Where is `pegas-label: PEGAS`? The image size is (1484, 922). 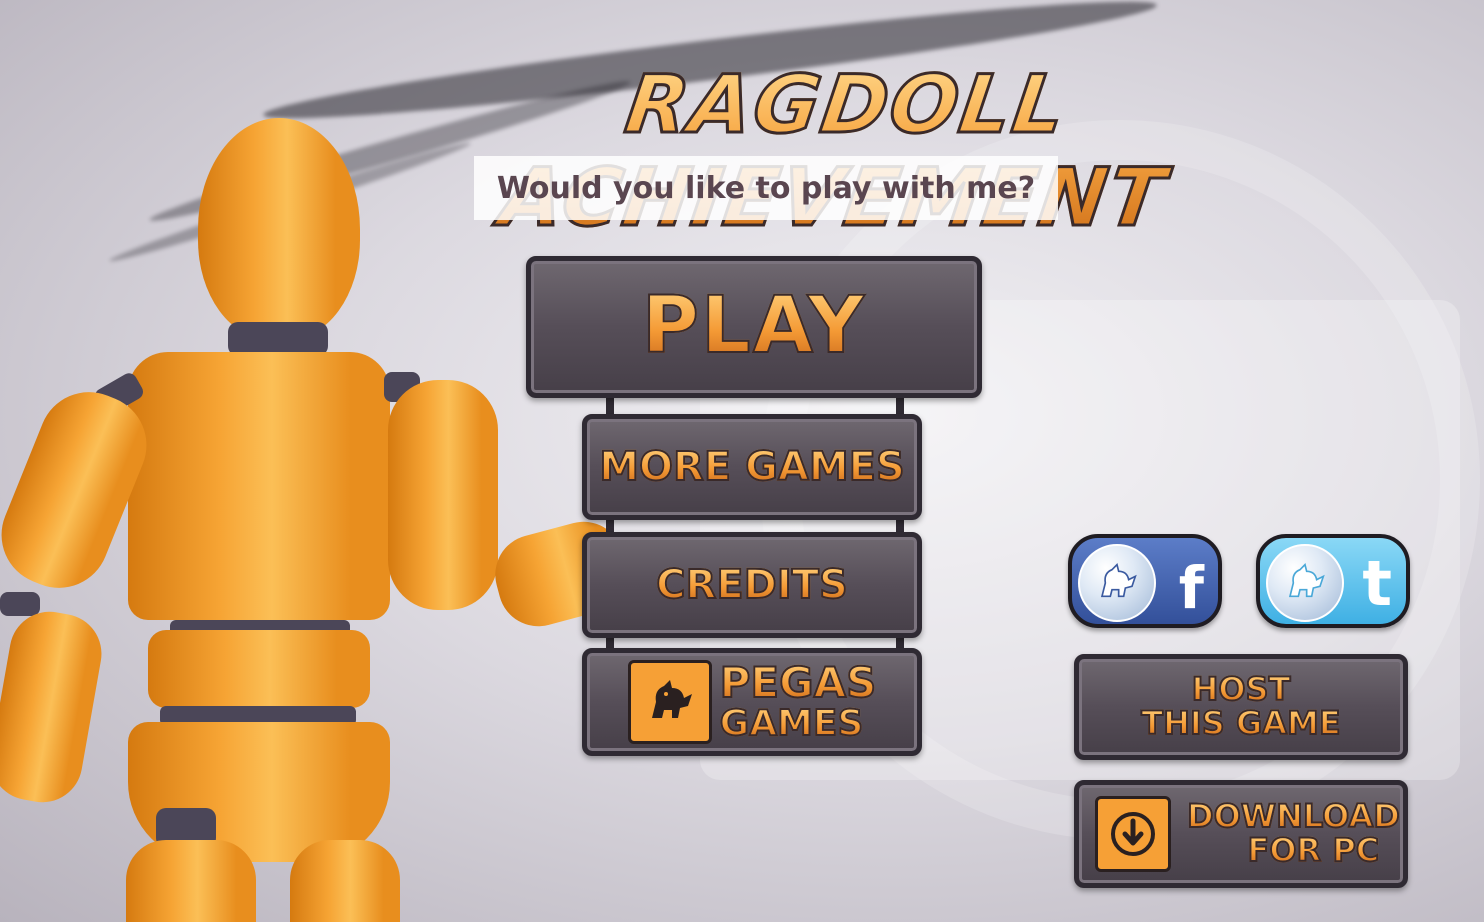 pegas-label: PEGAS is located at coordinates (798, 683).